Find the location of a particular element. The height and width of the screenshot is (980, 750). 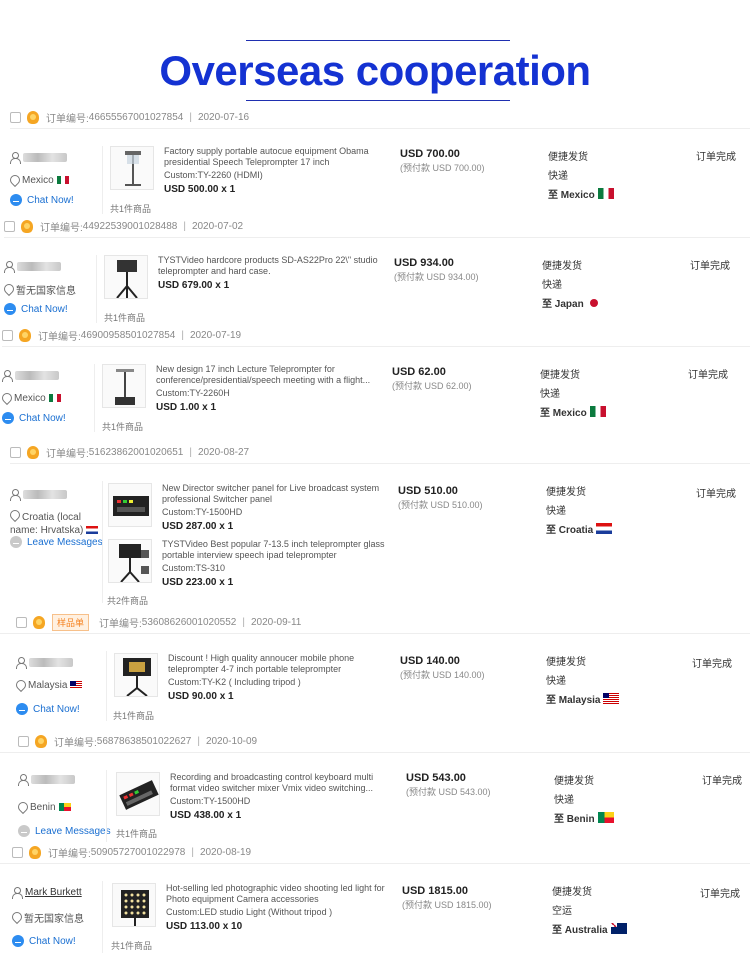

order-number: 44922539001028488 is located at coordinates (130, 226).